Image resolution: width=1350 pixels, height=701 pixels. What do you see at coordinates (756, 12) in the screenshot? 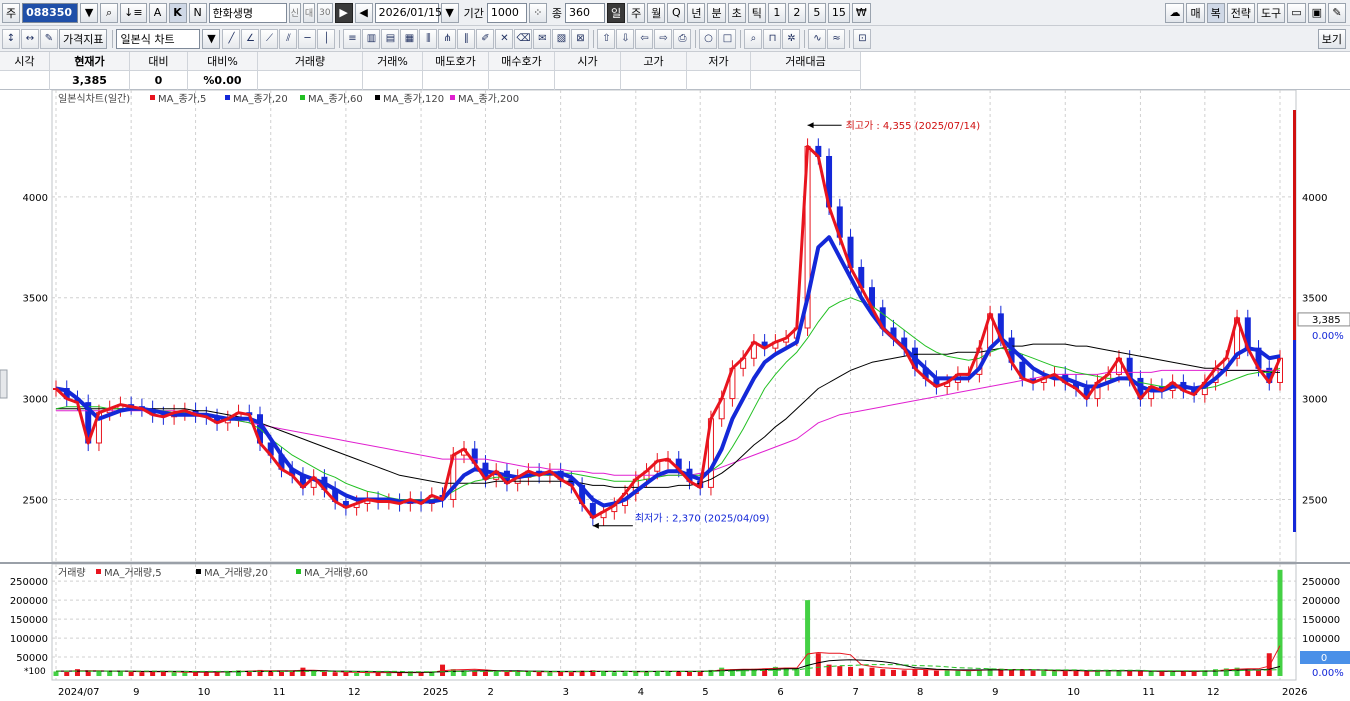
I see `tf-tick: 틱` at bounding box center [756, 12].